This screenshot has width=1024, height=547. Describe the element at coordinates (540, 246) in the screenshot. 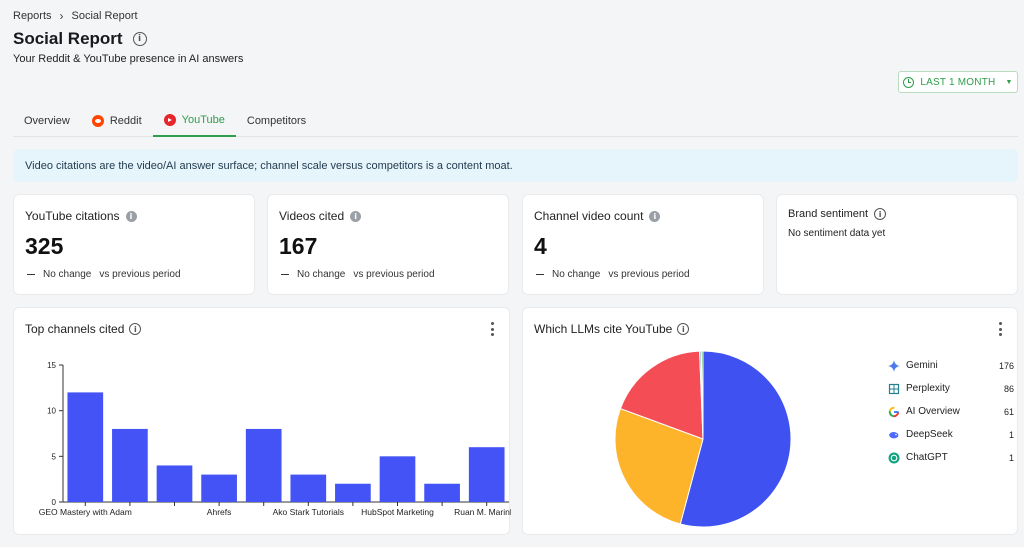

I see `stat-value: 4` at that location.